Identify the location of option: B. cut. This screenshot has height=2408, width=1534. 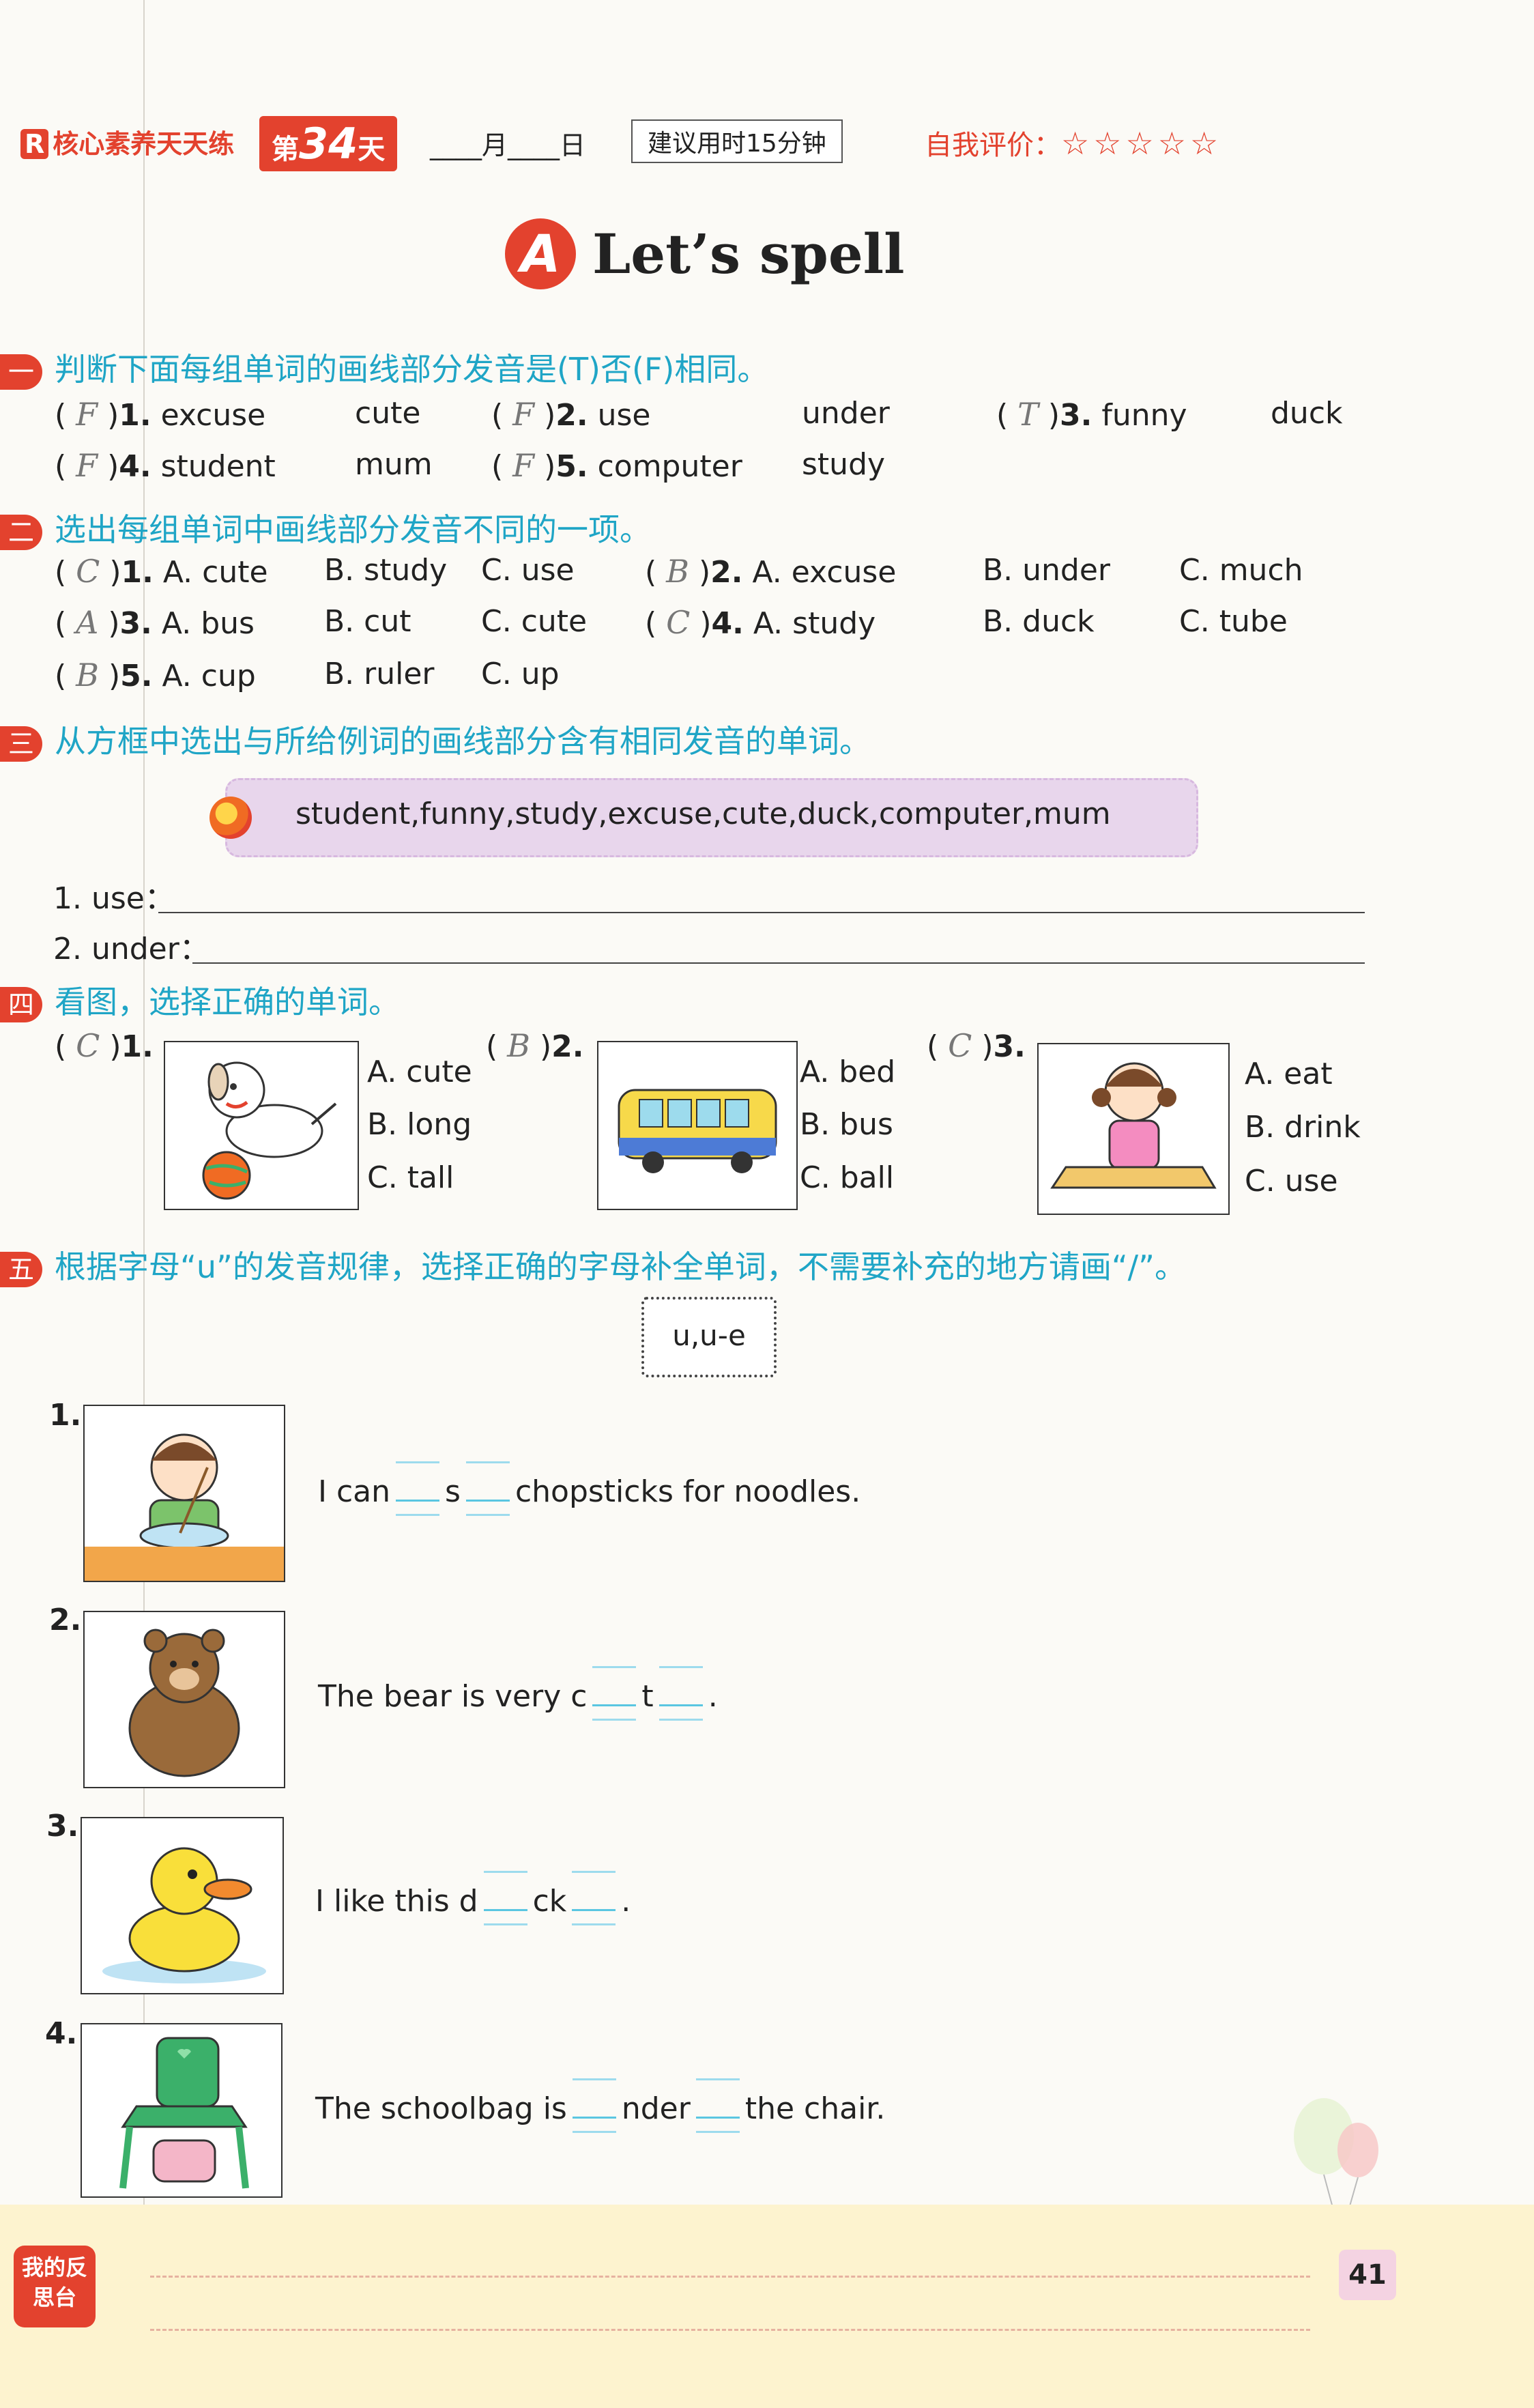
(367, 621).